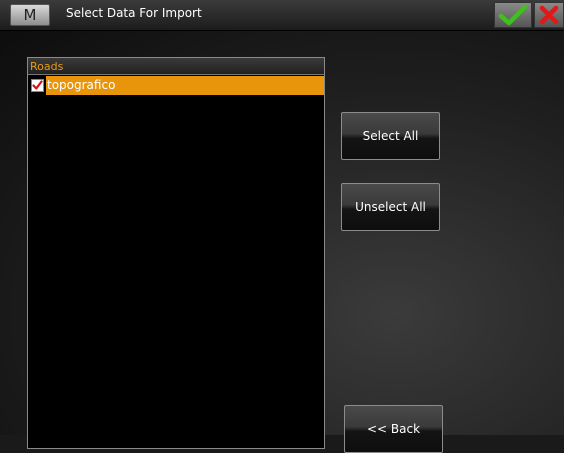 The height and width of the screenshot is (453, 564). I want to click on close-icon, so click(549, 15).